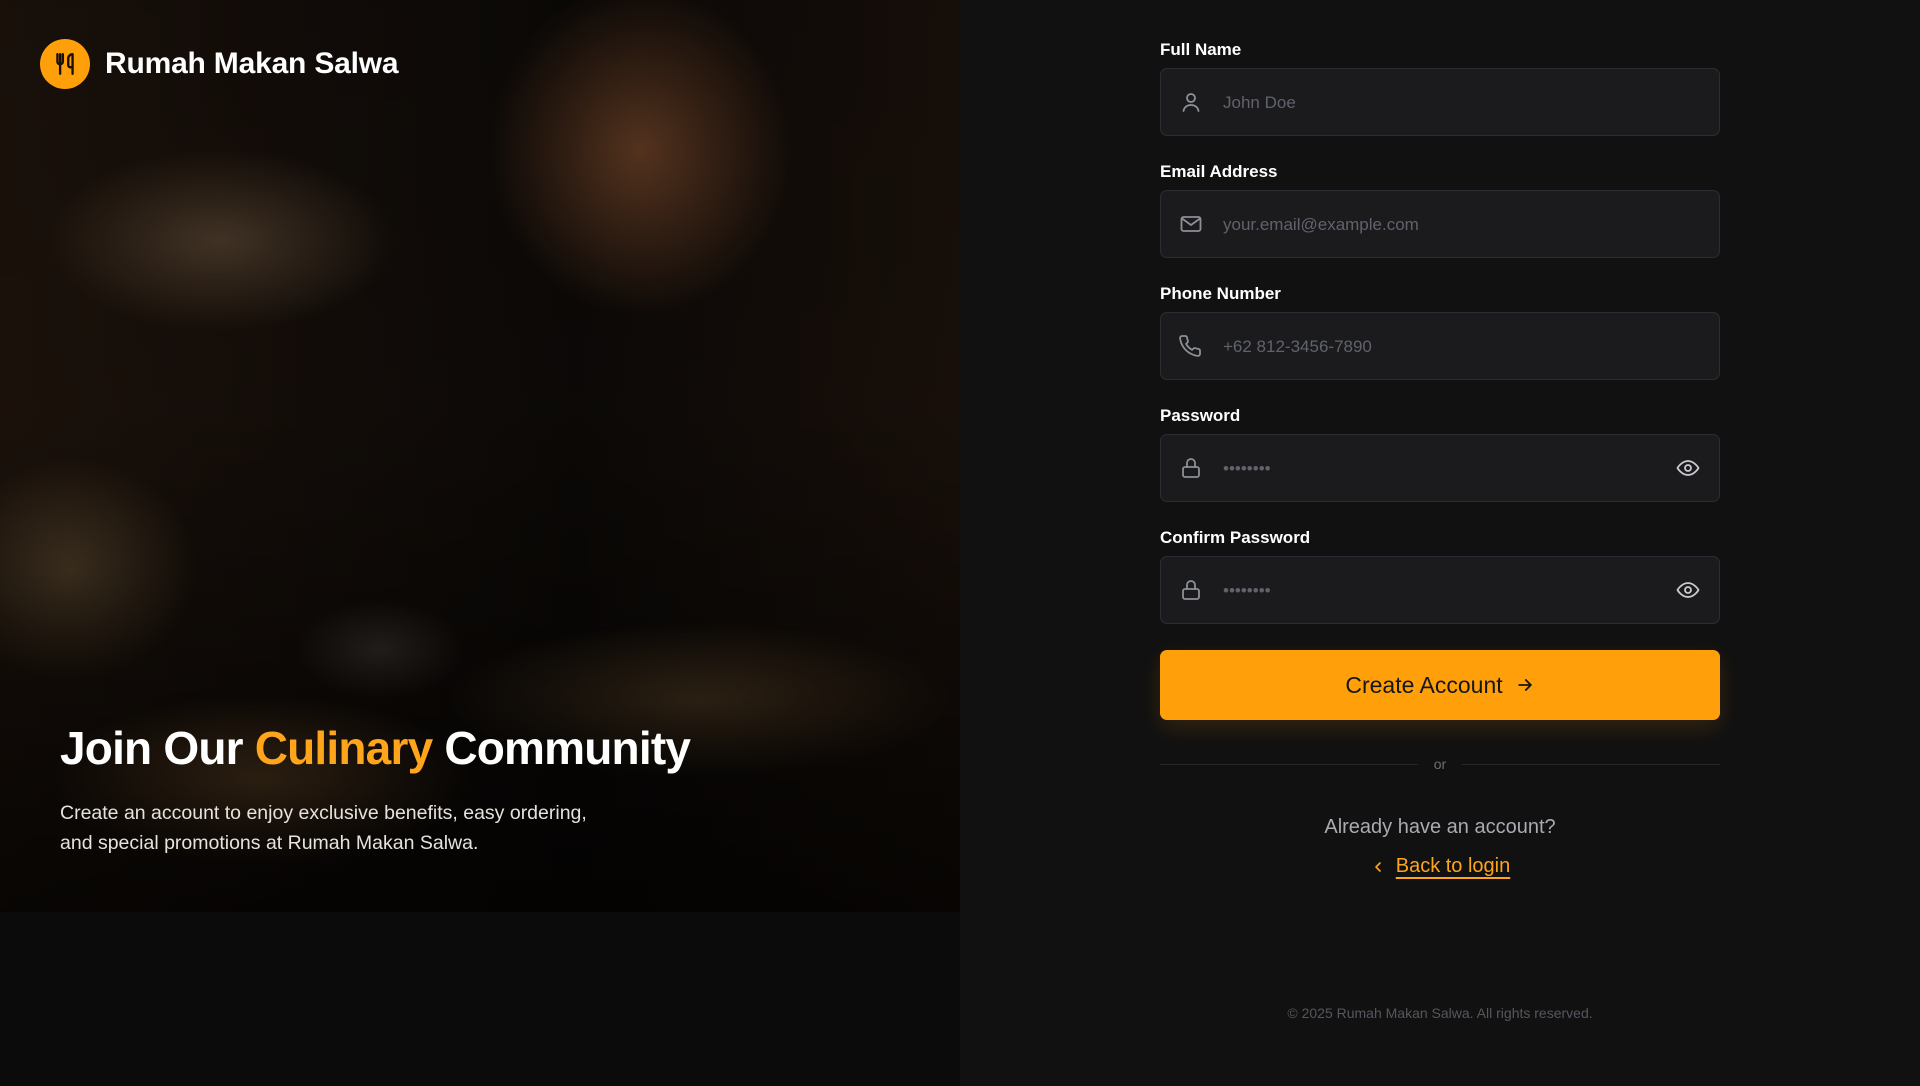 This screenshot has height=1086, width=1920. What do you see at coordinates (1235, 537) in the screenshot?
I see `confirm-password-label: Confirm Password` at bounding box center [1235, 537].